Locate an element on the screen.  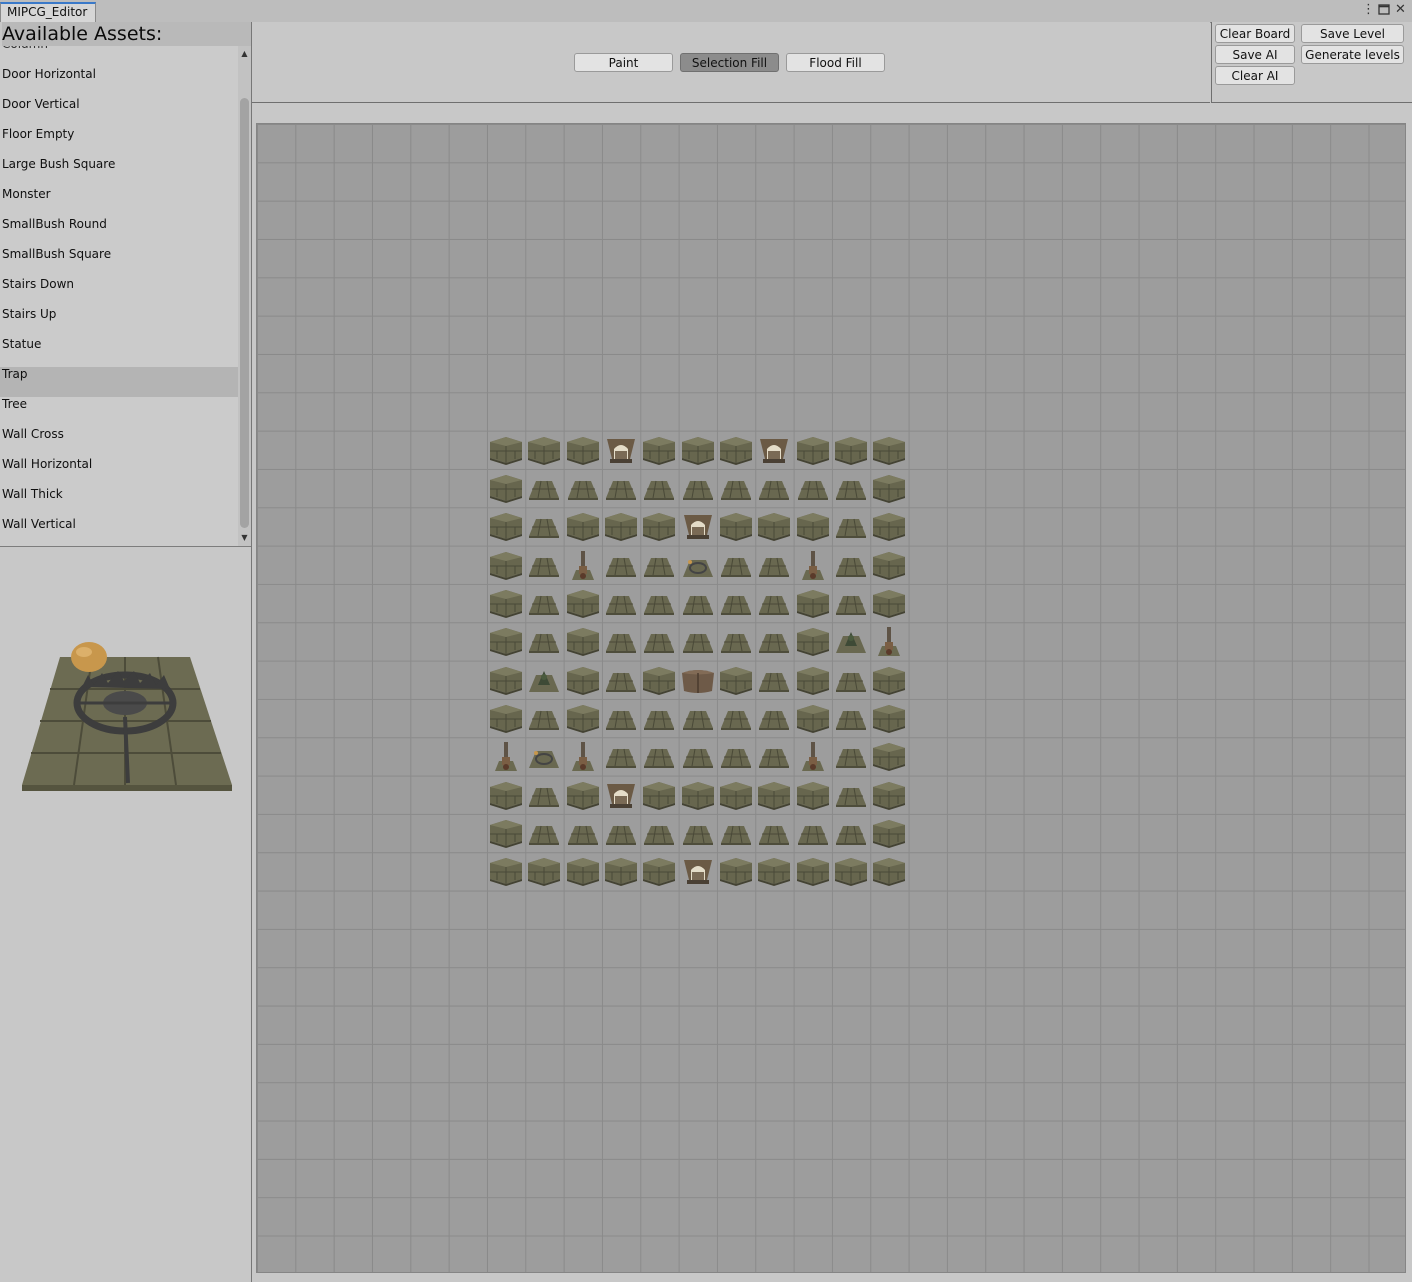
asset-item-wall-horizontal: Wall Horizontal is located at coordinates (119, 472).